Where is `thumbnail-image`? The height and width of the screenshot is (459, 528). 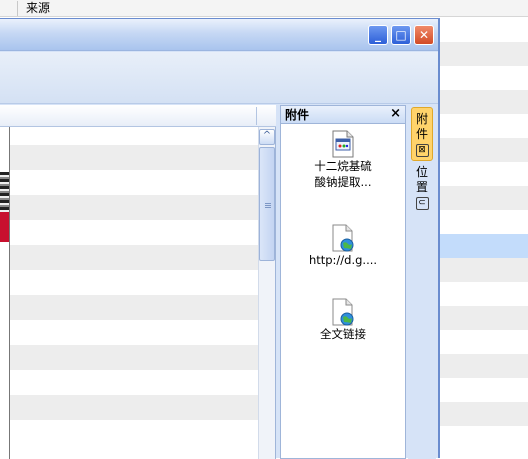
thumbnail-image is located at coordinates (4, 192).